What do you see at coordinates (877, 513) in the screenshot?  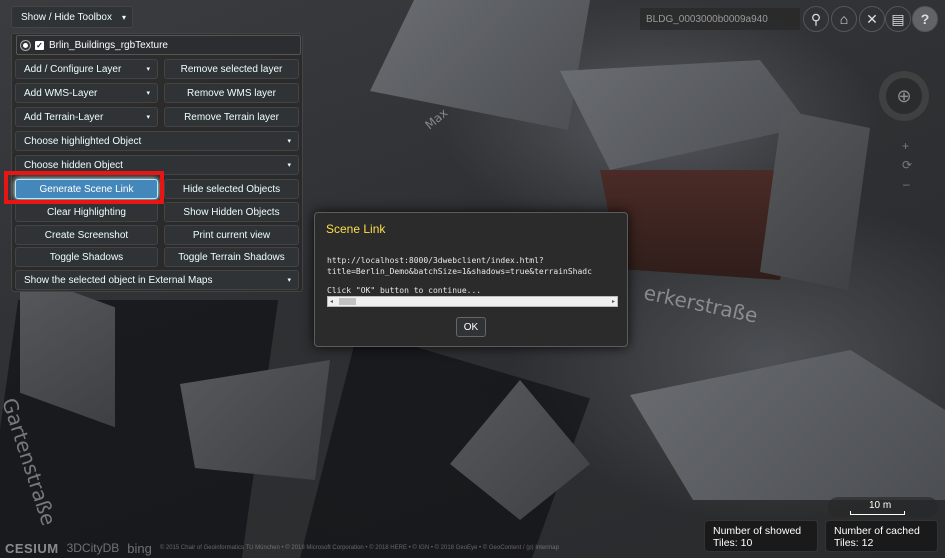 I see `scale-line` at bounding box center [877, 513].